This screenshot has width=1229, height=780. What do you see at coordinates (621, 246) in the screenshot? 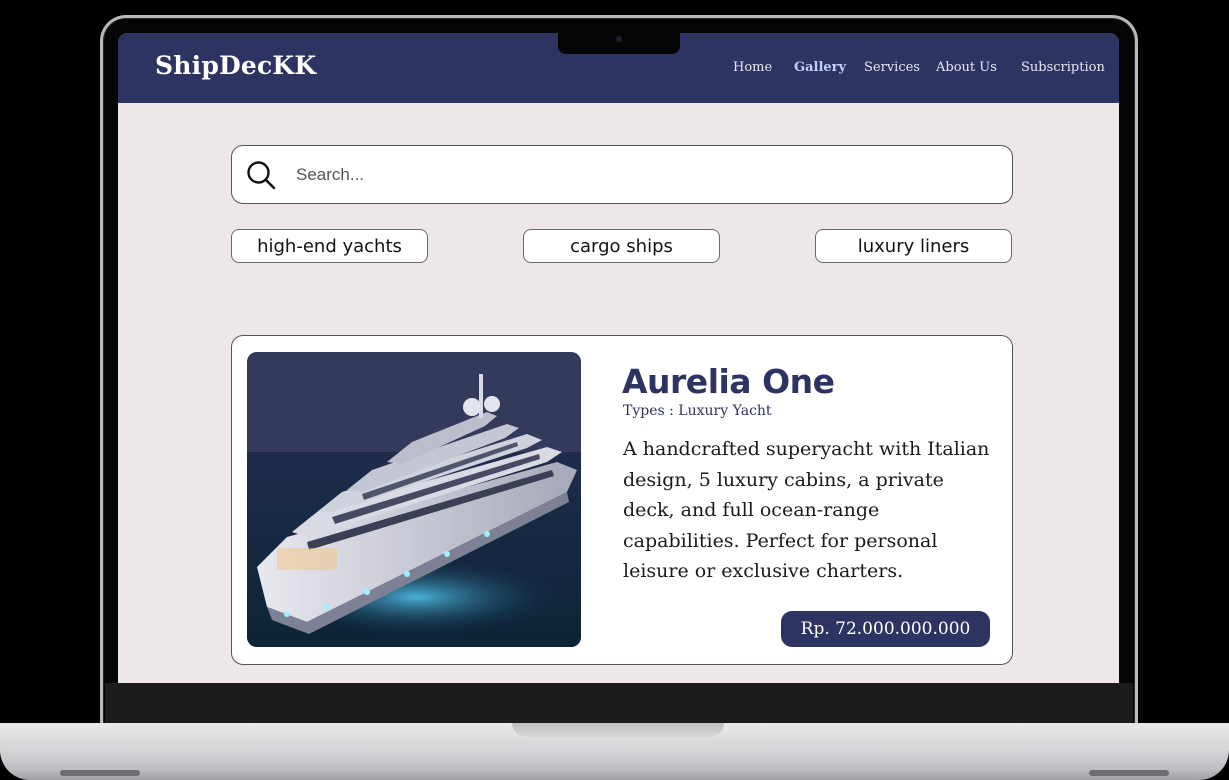
I see `filter-chip-cargo-ships: cargo ships` at bounding box center [621, 246].